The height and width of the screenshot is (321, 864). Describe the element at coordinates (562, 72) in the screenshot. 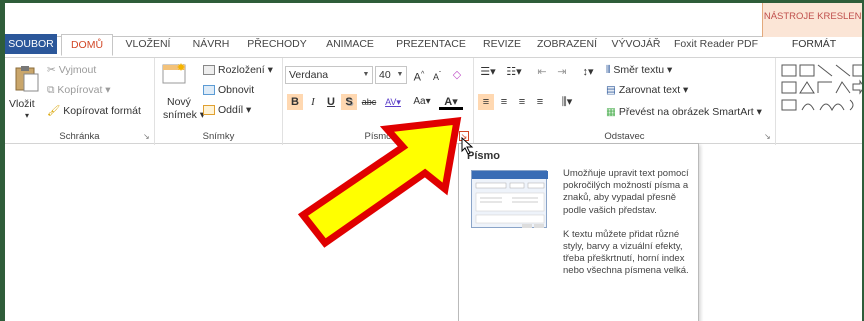

I see `increase-indent-icon: ⇥` at that location.